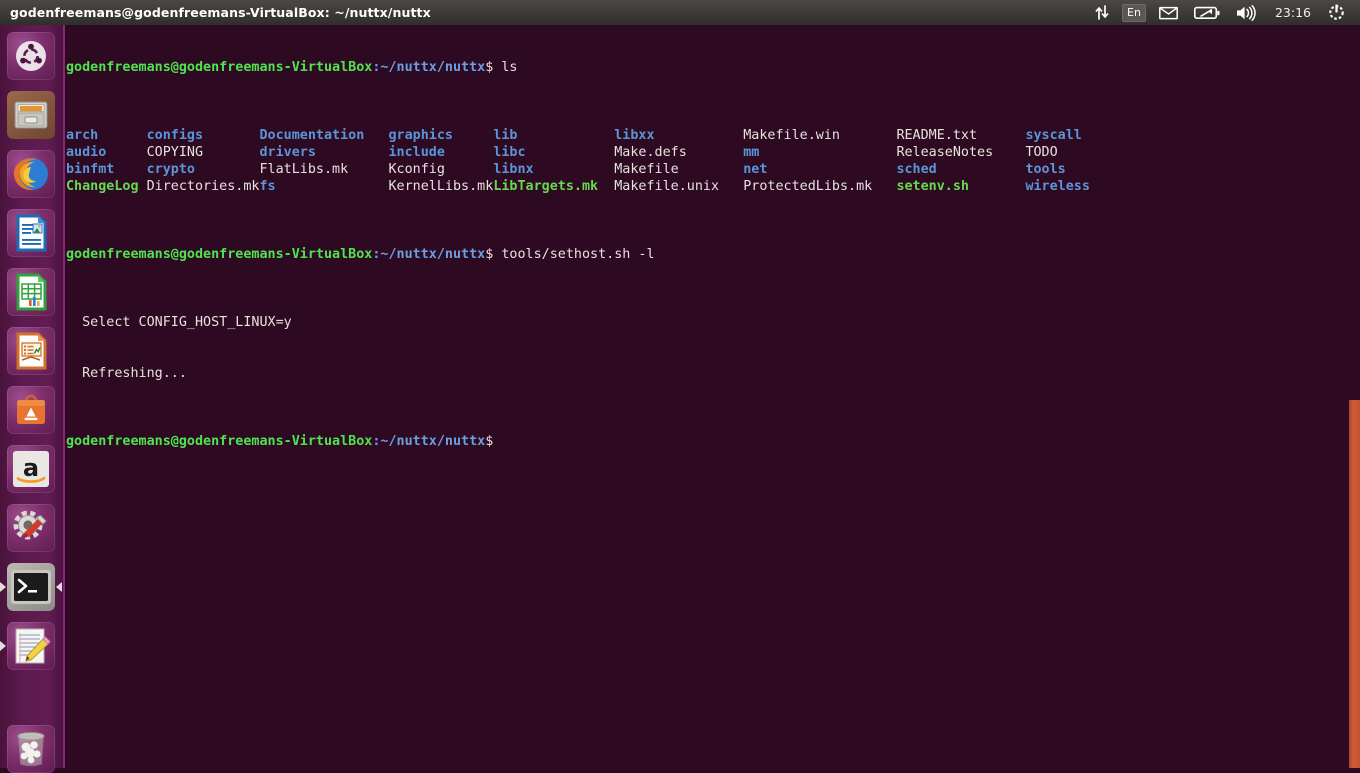 The image size is (1360, 773). Describe the element at coordinates (820, 169) in the screenshot. I see `ls-entry: net` at that location.